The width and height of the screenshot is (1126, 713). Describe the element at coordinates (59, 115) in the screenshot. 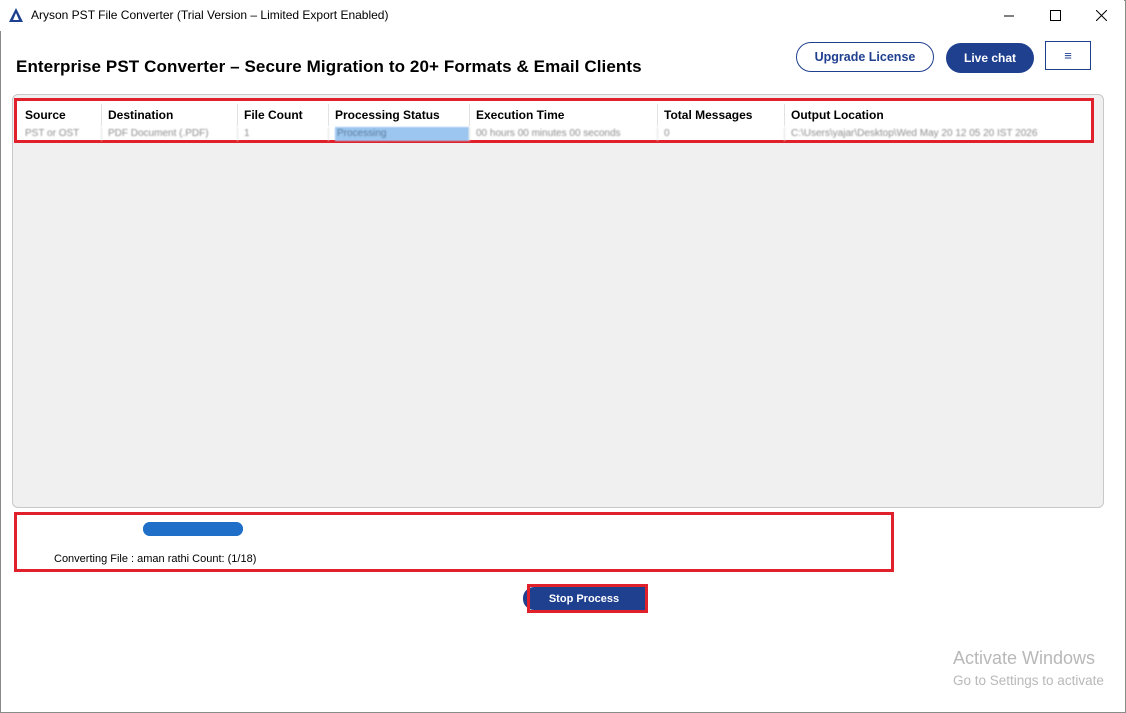

I see `column-header-source: Source` at that location.